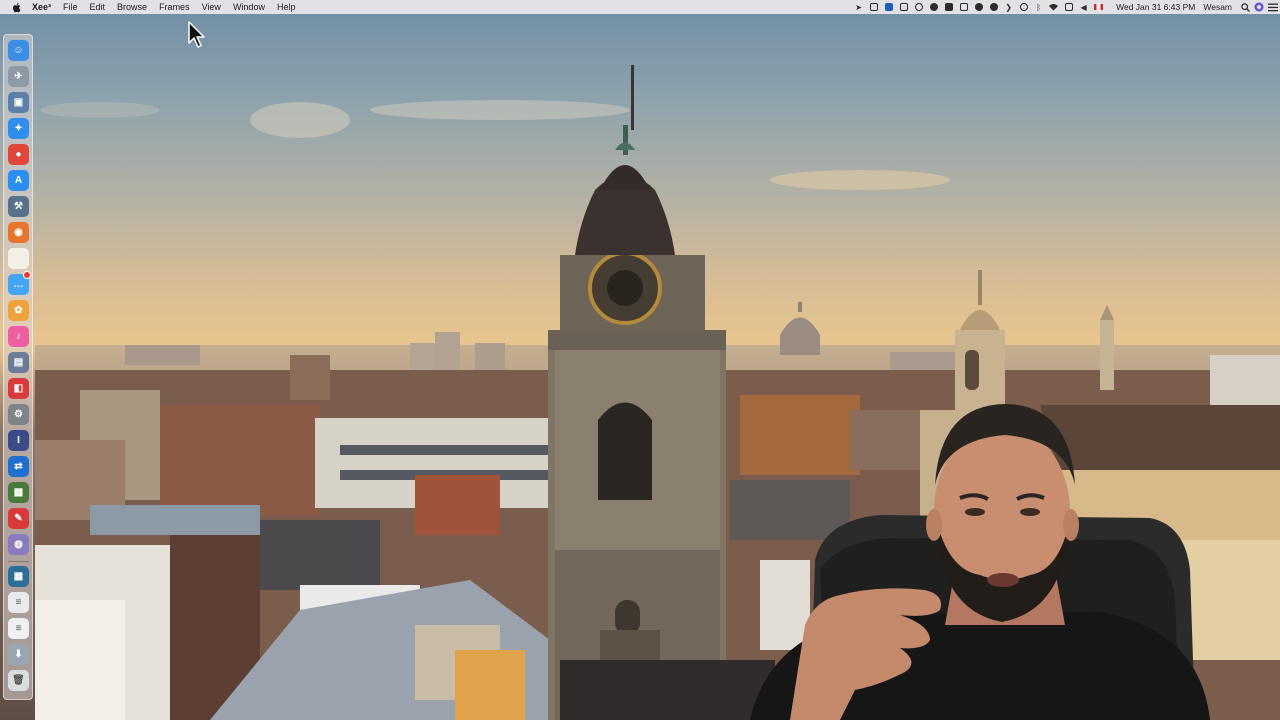  What do you see at coordinates (1069, 7) in the screenshot?
I see `airplay-icon` at bounding box center [1069, 7].